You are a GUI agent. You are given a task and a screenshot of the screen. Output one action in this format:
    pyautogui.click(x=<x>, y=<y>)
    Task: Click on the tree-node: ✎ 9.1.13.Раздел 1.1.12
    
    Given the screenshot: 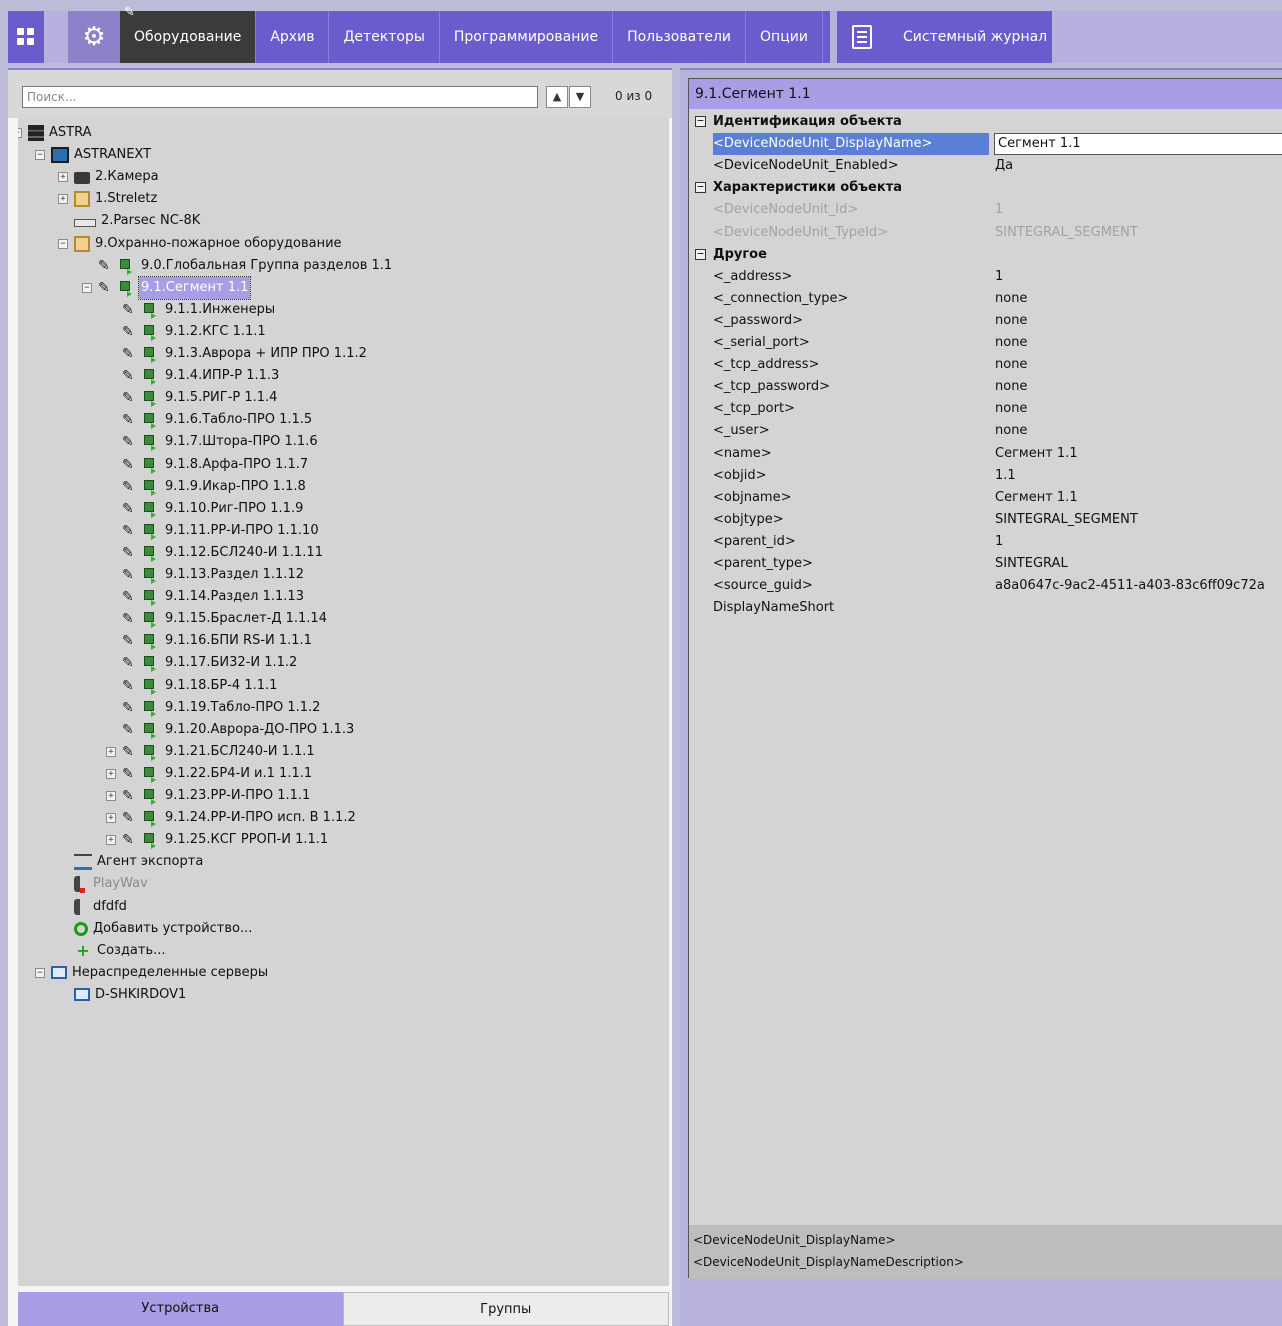 What is the action you would take?
    pyautogui.click(x=214, y=575)
    